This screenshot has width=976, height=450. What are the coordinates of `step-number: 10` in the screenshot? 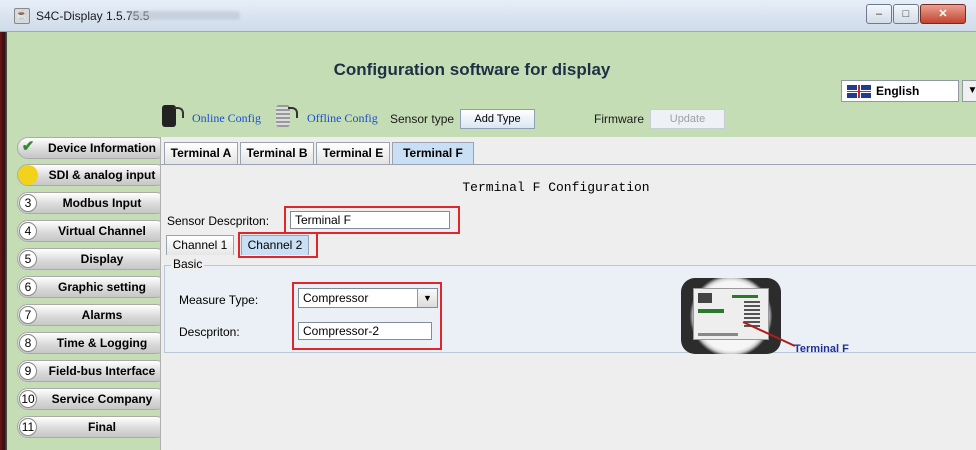 It's located at (28, 399).